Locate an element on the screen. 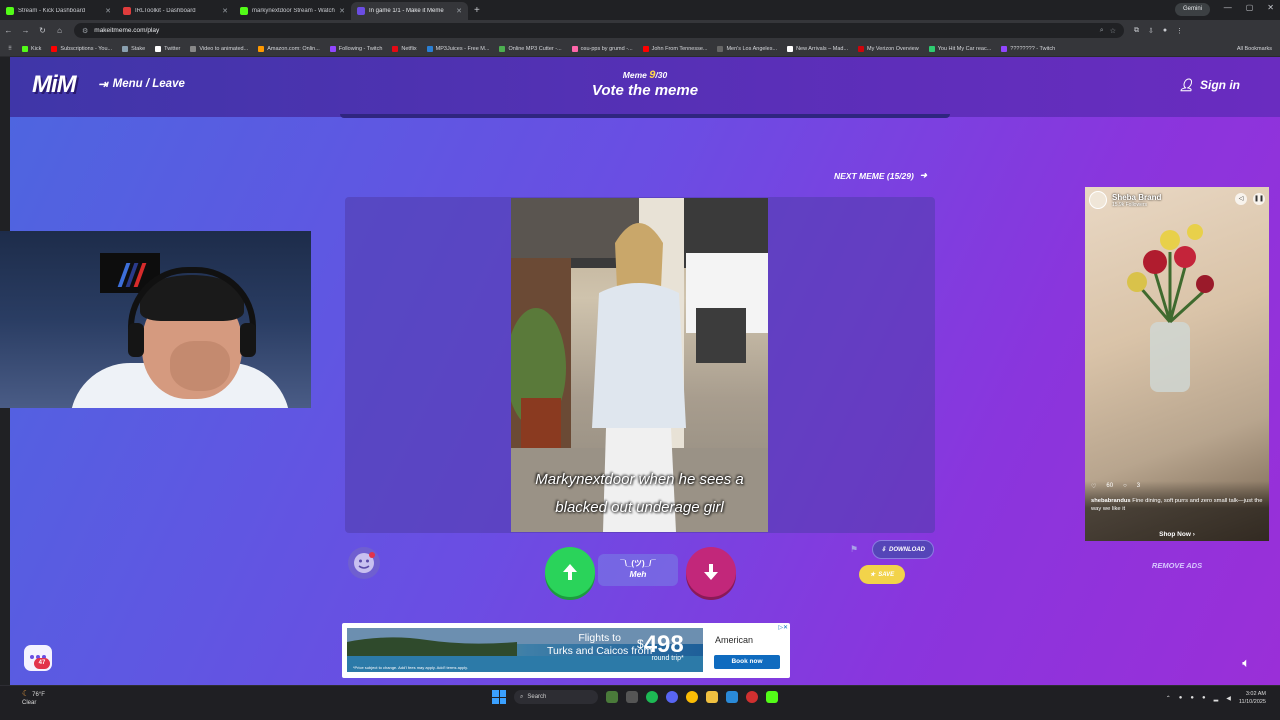  bookmark-item: My Verizon Overview is located at coordinates (888, 48).